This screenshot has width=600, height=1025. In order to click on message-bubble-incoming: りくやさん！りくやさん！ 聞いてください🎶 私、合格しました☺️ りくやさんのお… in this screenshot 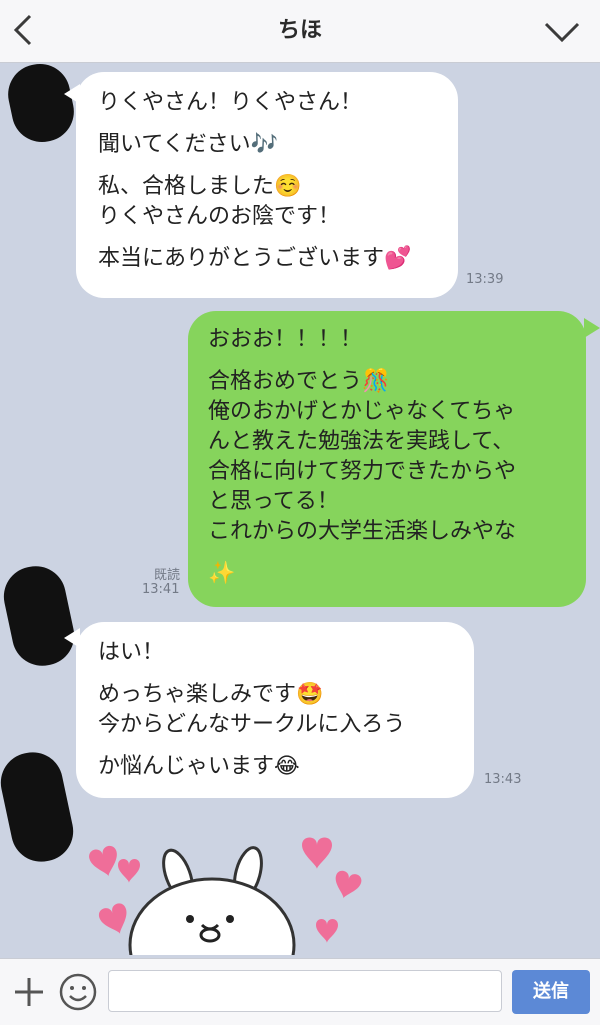, I will do `click(267, 185)`.